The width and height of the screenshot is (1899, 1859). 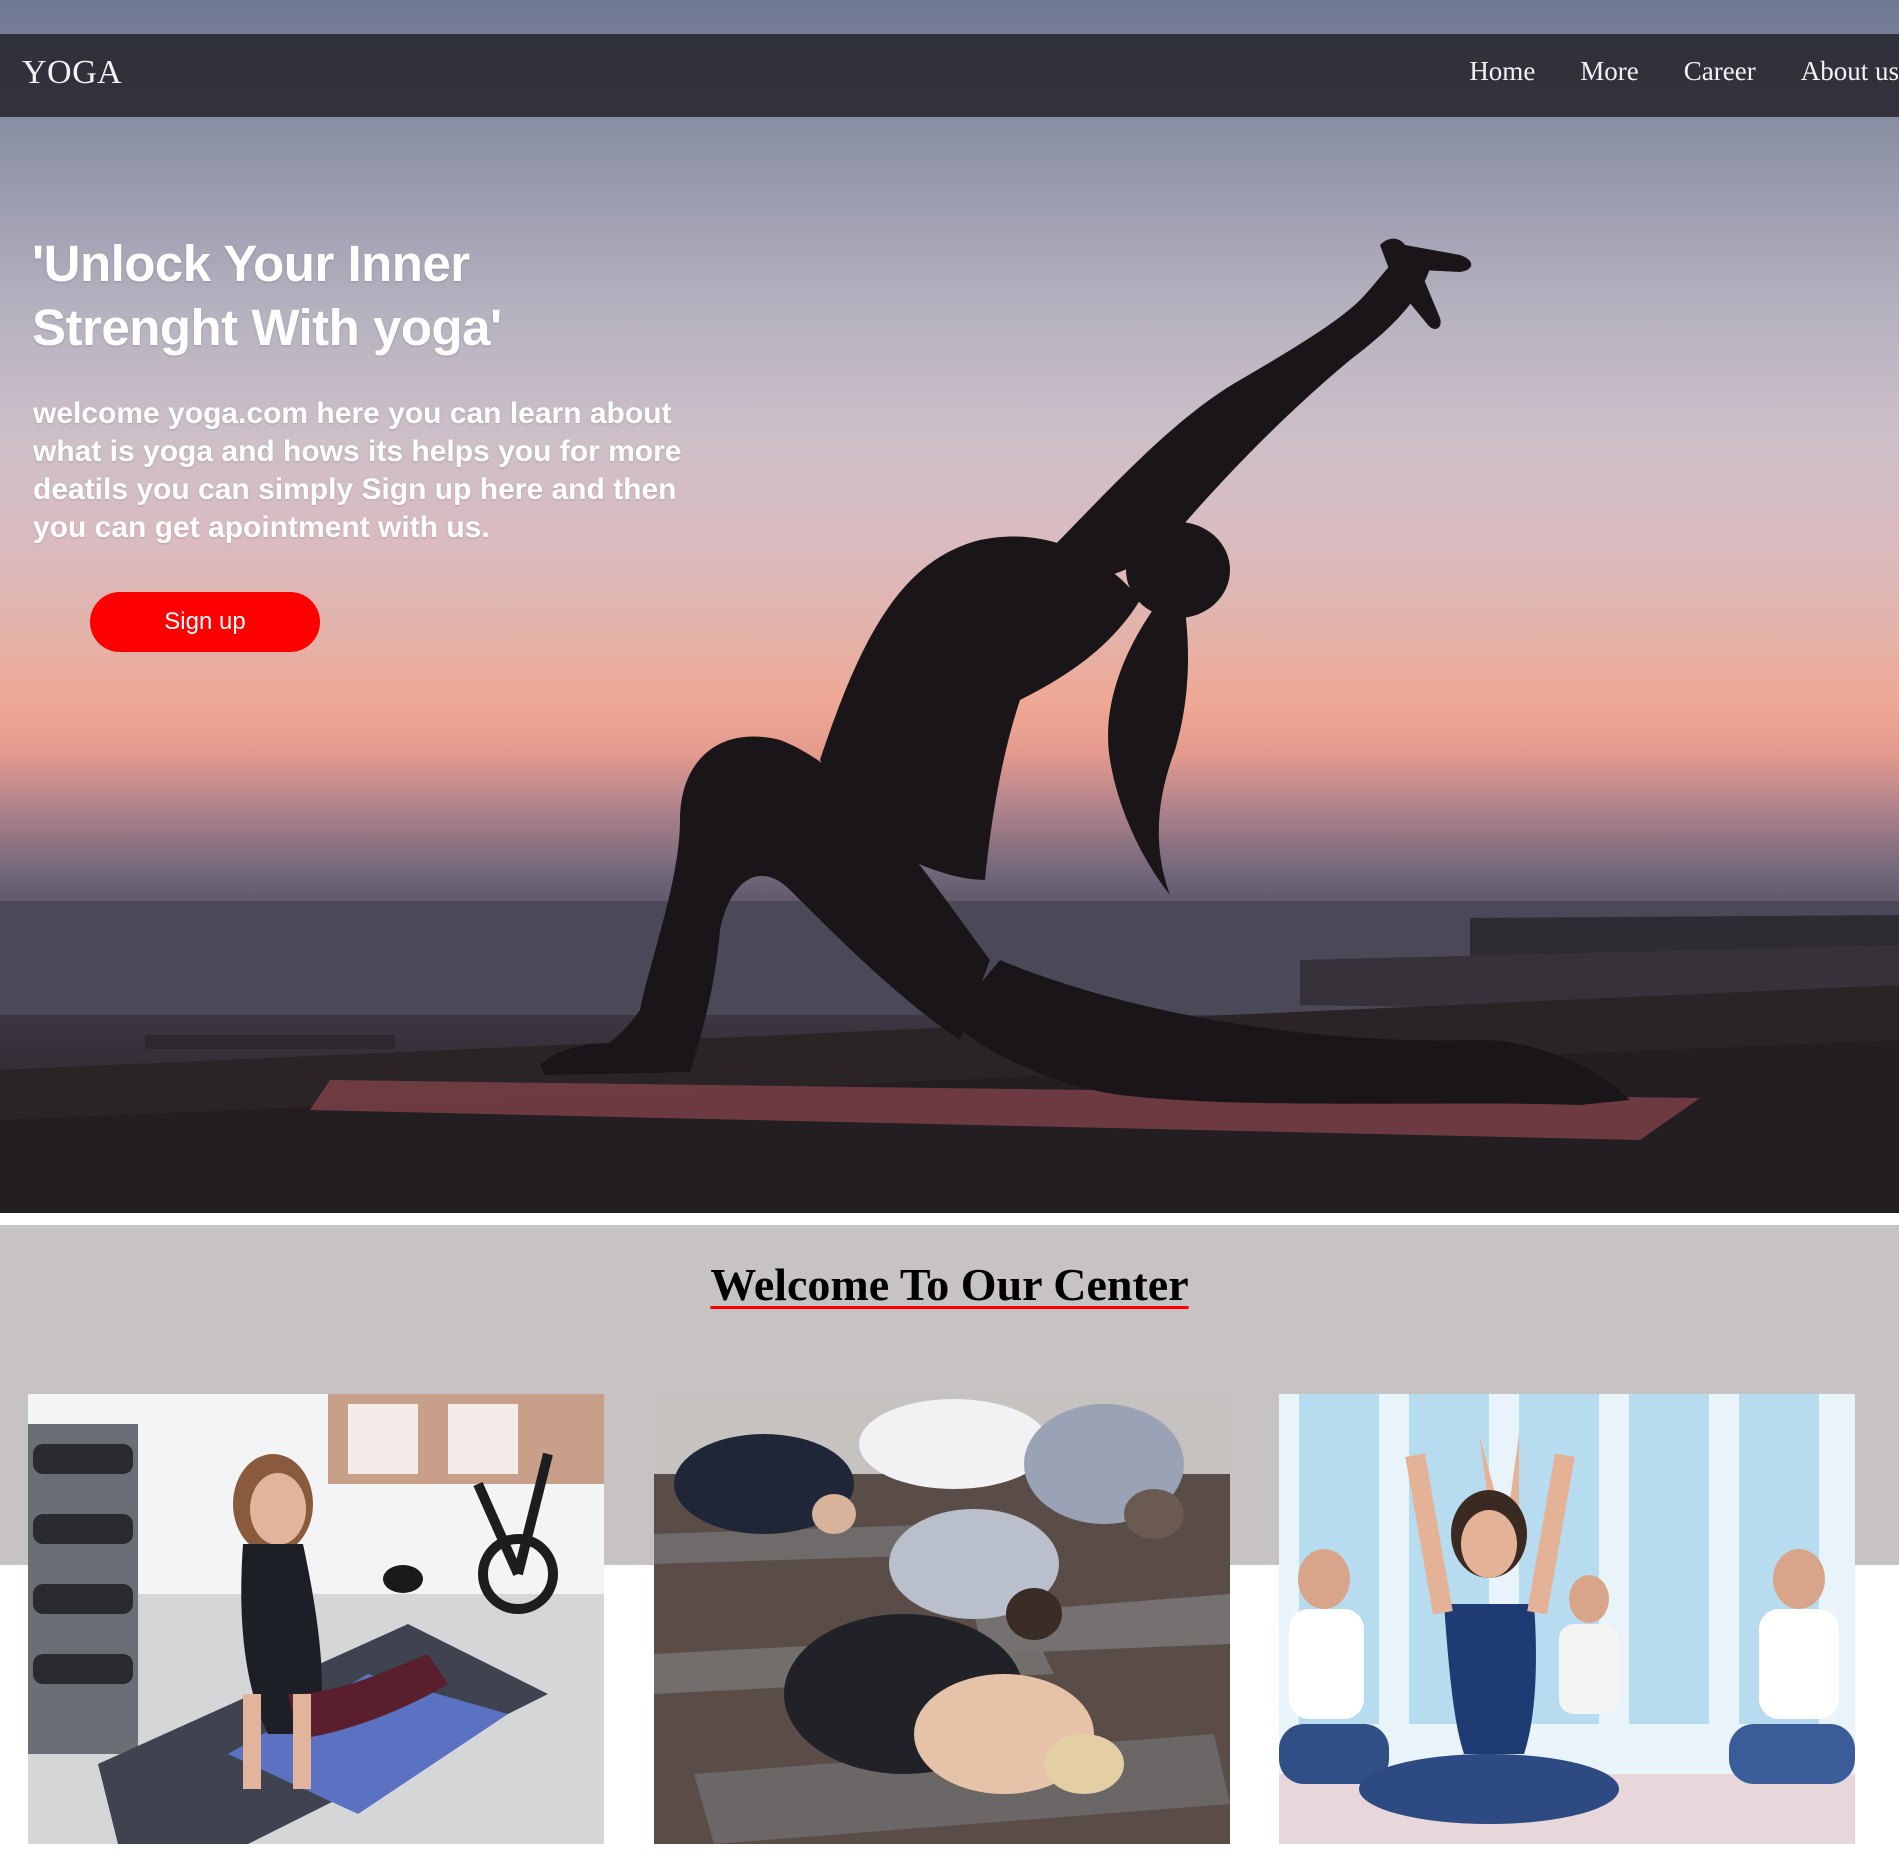 I want to click on nav-link-about-us: About us, so click(x=1850, y=69).